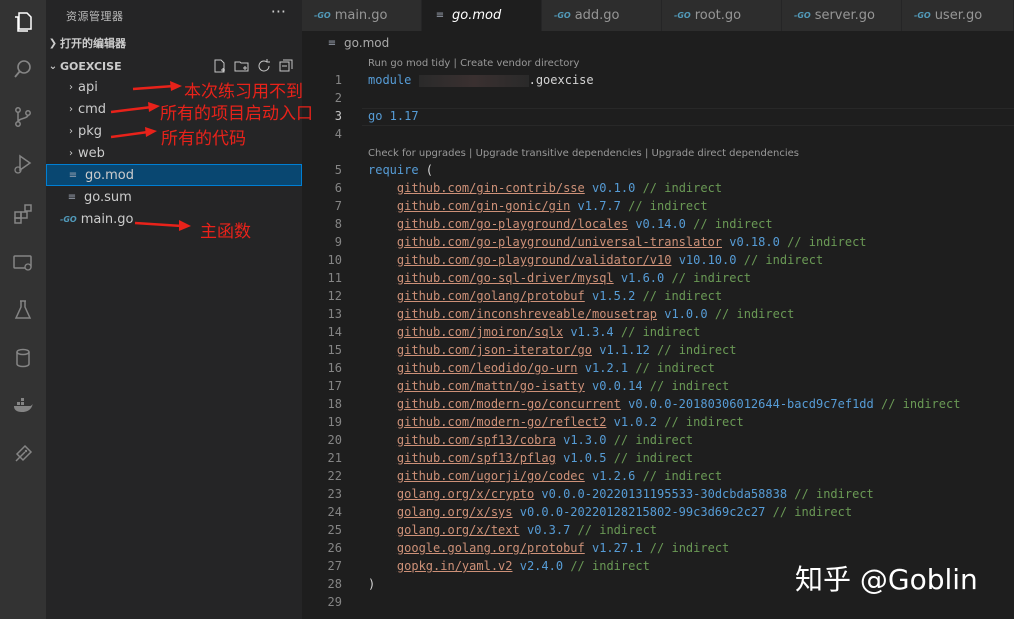 This screenshot has width=1014, height=619. What do you see at coordinates (334, 584) in the screenshot?
I see `line-number: 28` at bounding box center [334, 584].